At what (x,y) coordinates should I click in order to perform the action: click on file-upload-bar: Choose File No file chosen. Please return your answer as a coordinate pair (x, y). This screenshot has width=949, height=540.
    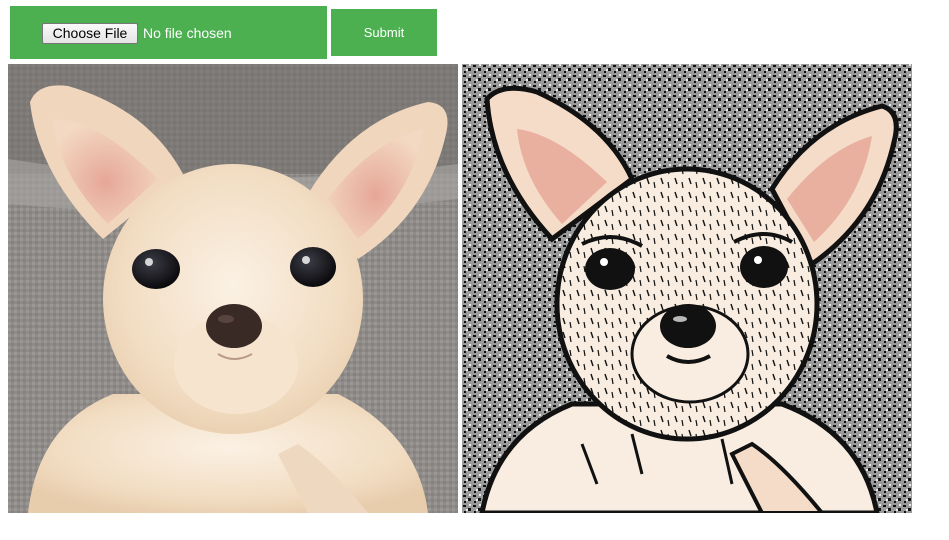
    Looking at the image, I should click on (168, 32).